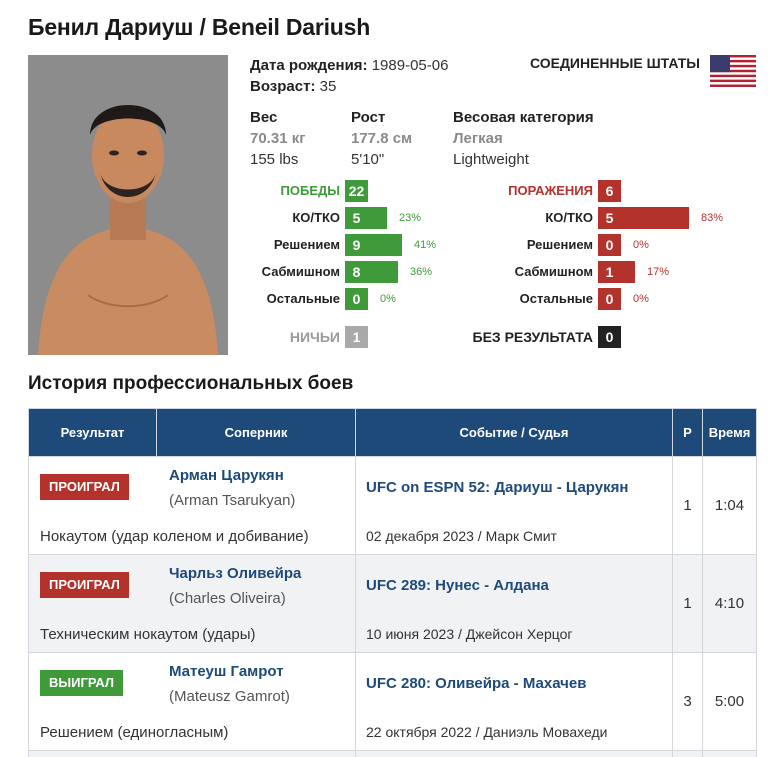  I want to click on opponent-latin-name: (Mateusz Gamrot), so click(229, 696).